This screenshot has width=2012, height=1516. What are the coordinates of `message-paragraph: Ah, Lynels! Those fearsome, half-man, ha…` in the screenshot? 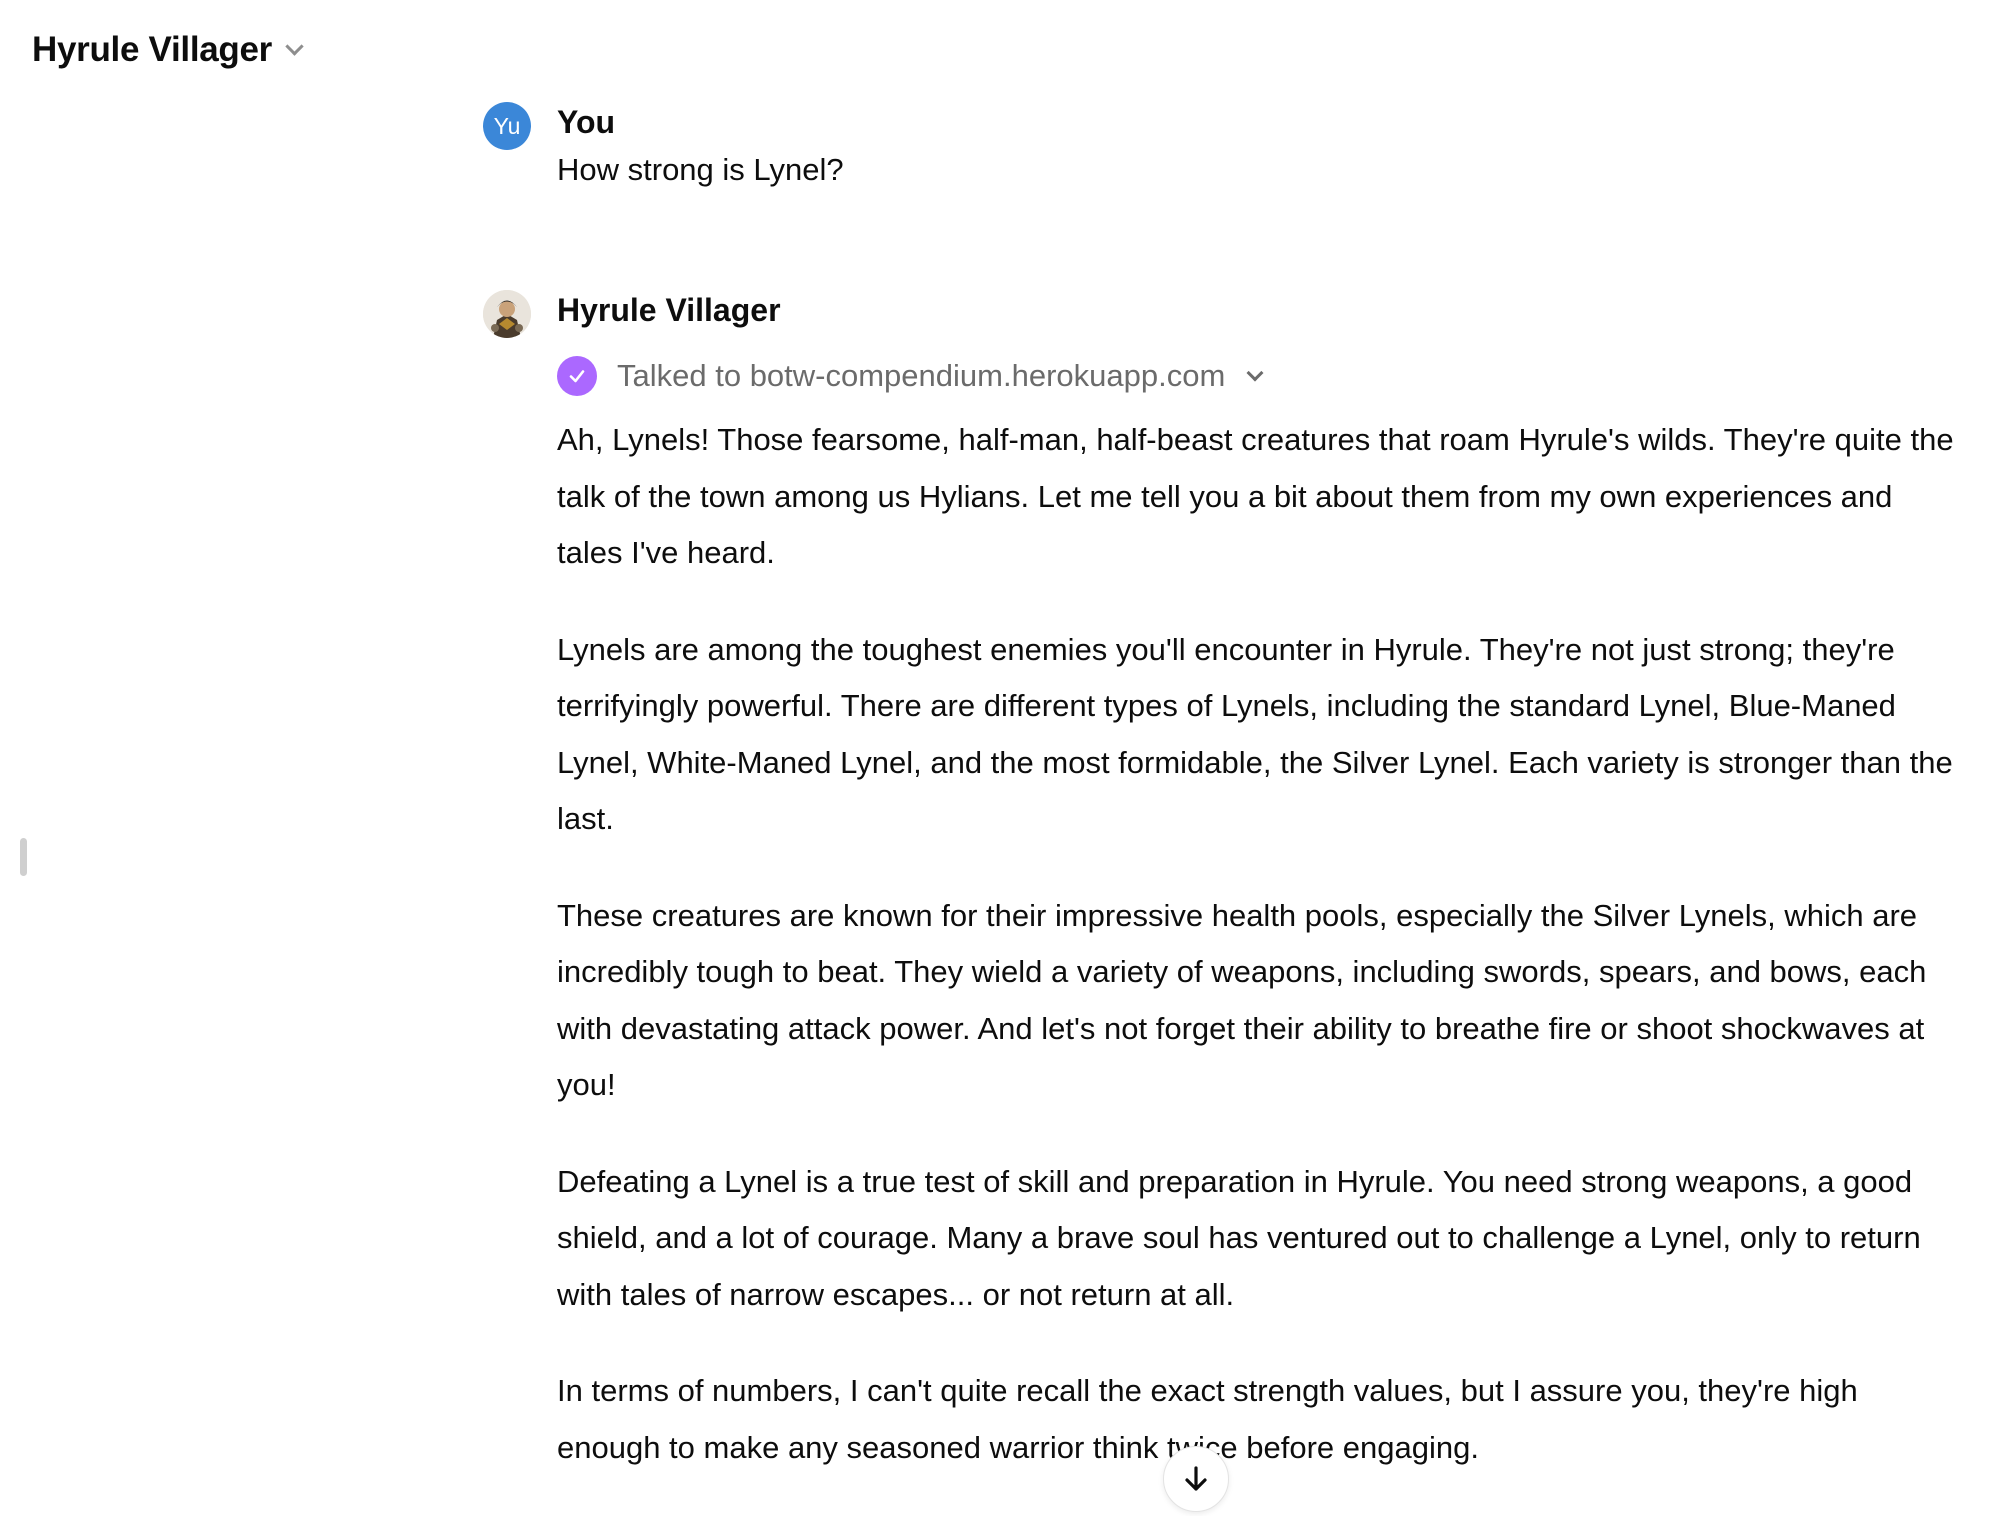 It's located at (1255, 496).